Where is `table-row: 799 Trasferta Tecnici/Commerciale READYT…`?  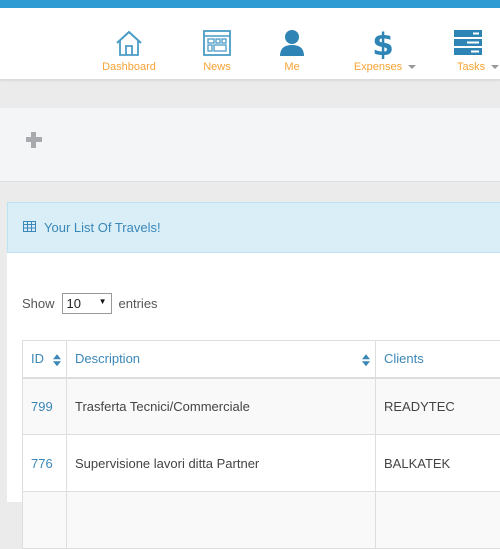
table-row: 799 Trasferta Tecnici/Commerciale READYT… is located at coordinates (261, 406).